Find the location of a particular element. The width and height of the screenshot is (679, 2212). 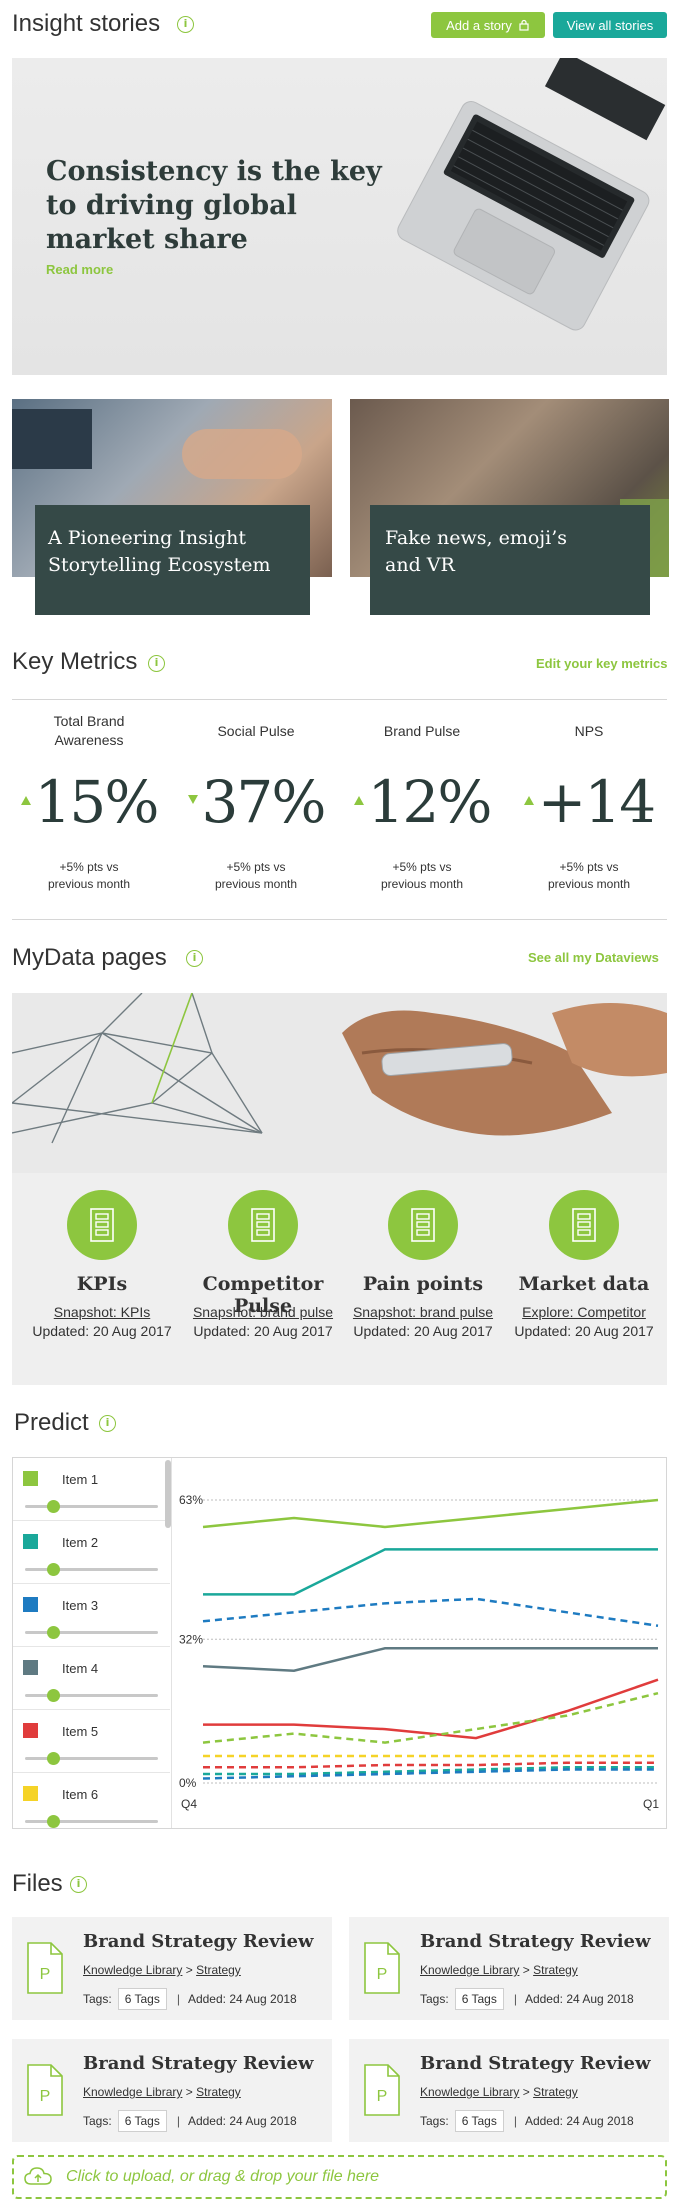

add-story-button: Add a story is located at coordinates (488, 25).